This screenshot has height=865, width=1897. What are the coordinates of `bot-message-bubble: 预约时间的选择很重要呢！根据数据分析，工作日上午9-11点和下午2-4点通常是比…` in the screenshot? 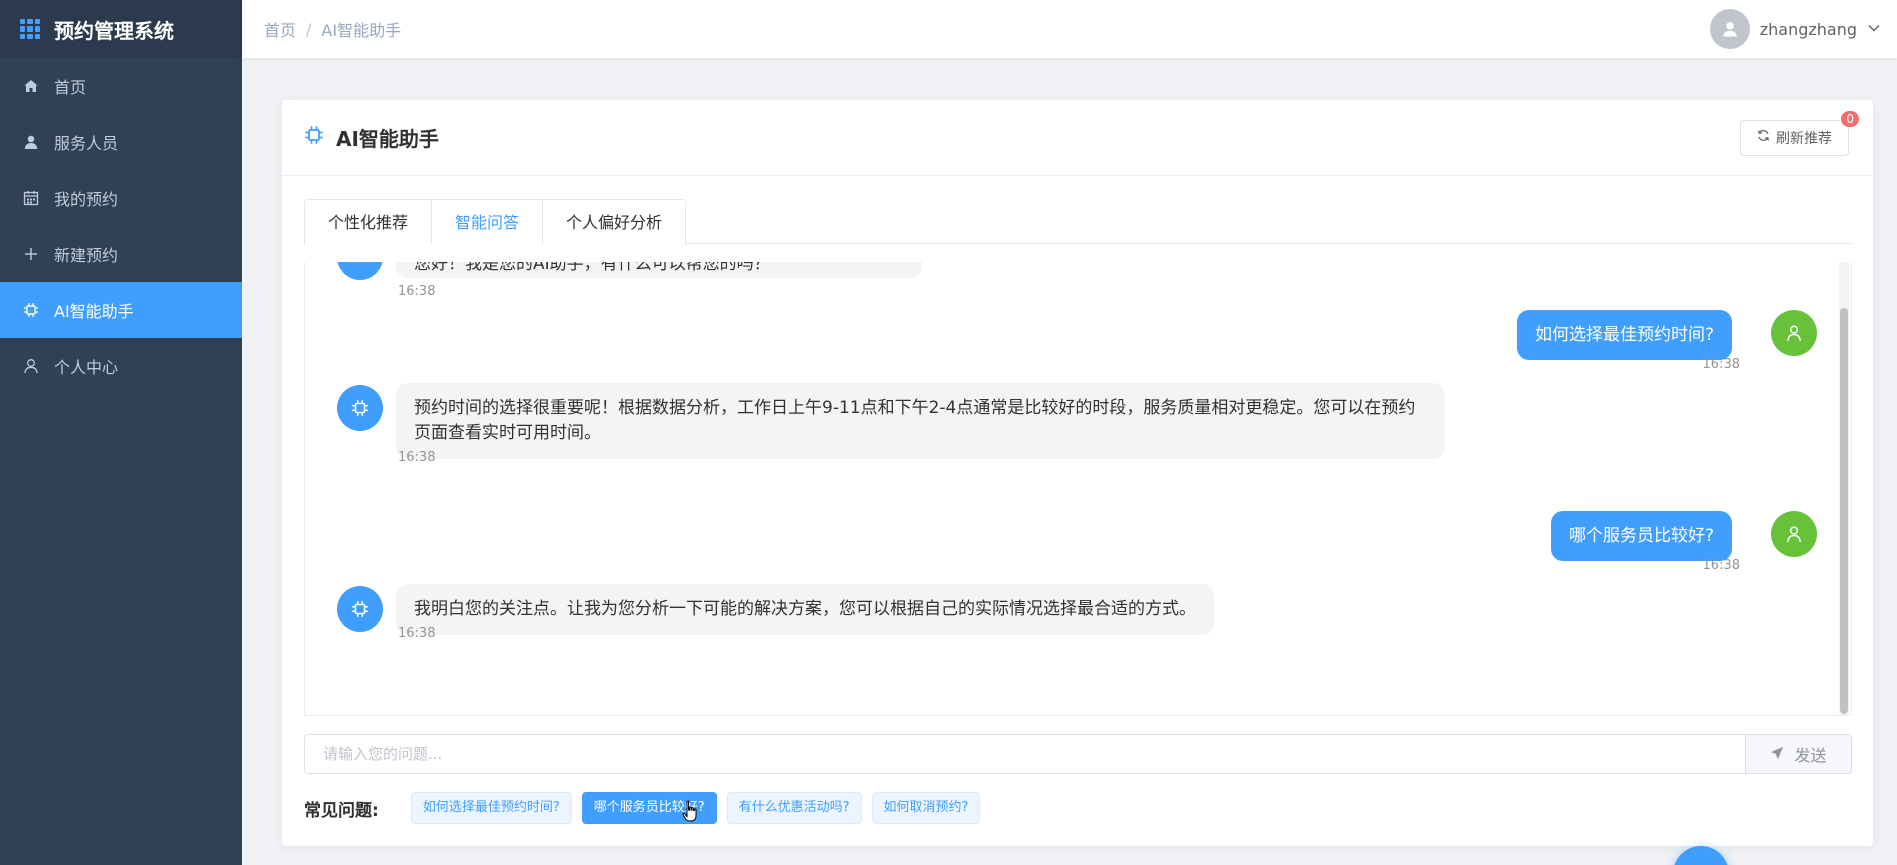 It's located at (920, 421).